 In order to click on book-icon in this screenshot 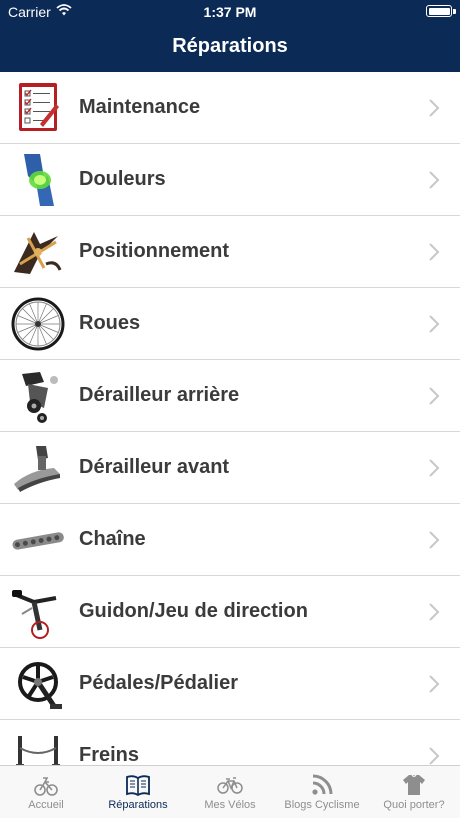, I will do `click(138, 786)`.